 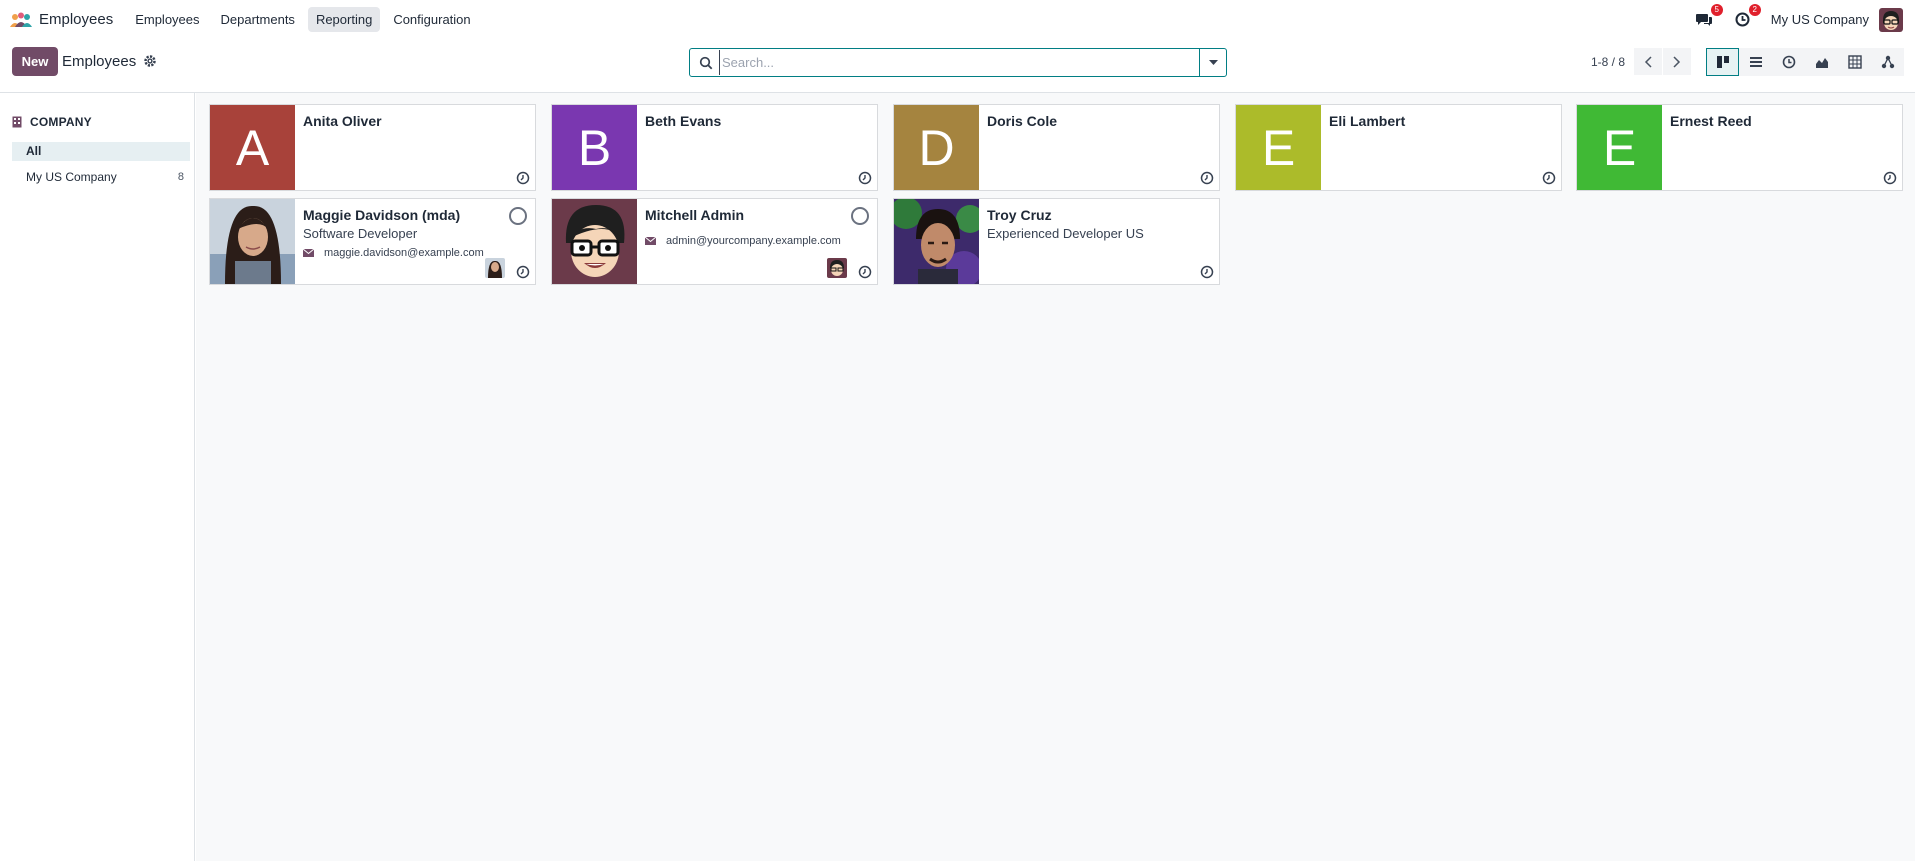 I want to click on menu-reporting: Reporting, so click(x=344, y=19).